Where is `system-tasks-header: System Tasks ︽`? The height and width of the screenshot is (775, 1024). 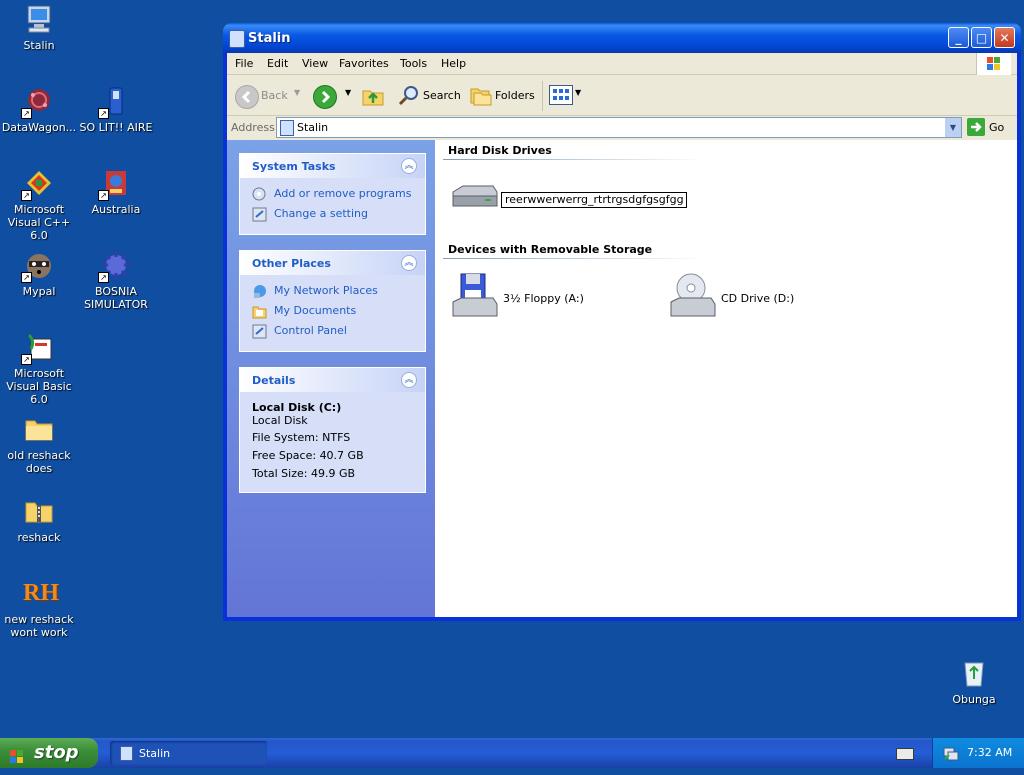
system-tasks-header: System Tasks ︽ is located at coordinates (332, 166).